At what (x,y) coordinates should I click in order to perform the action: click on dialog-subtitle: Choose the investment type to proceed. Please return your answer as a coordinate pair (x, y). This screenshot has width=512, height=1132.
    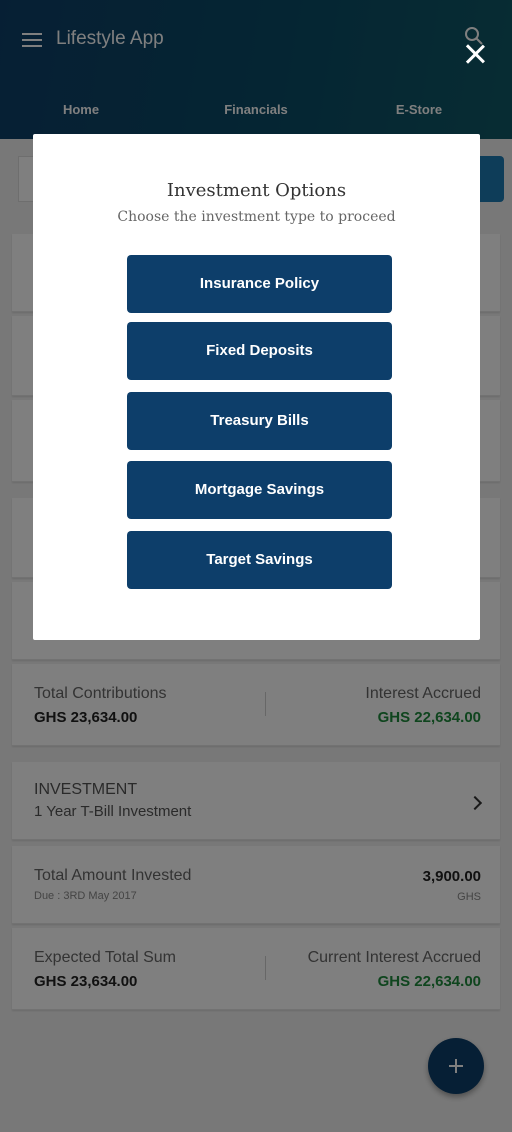
    Looking at the image, I should click on (256, 217).